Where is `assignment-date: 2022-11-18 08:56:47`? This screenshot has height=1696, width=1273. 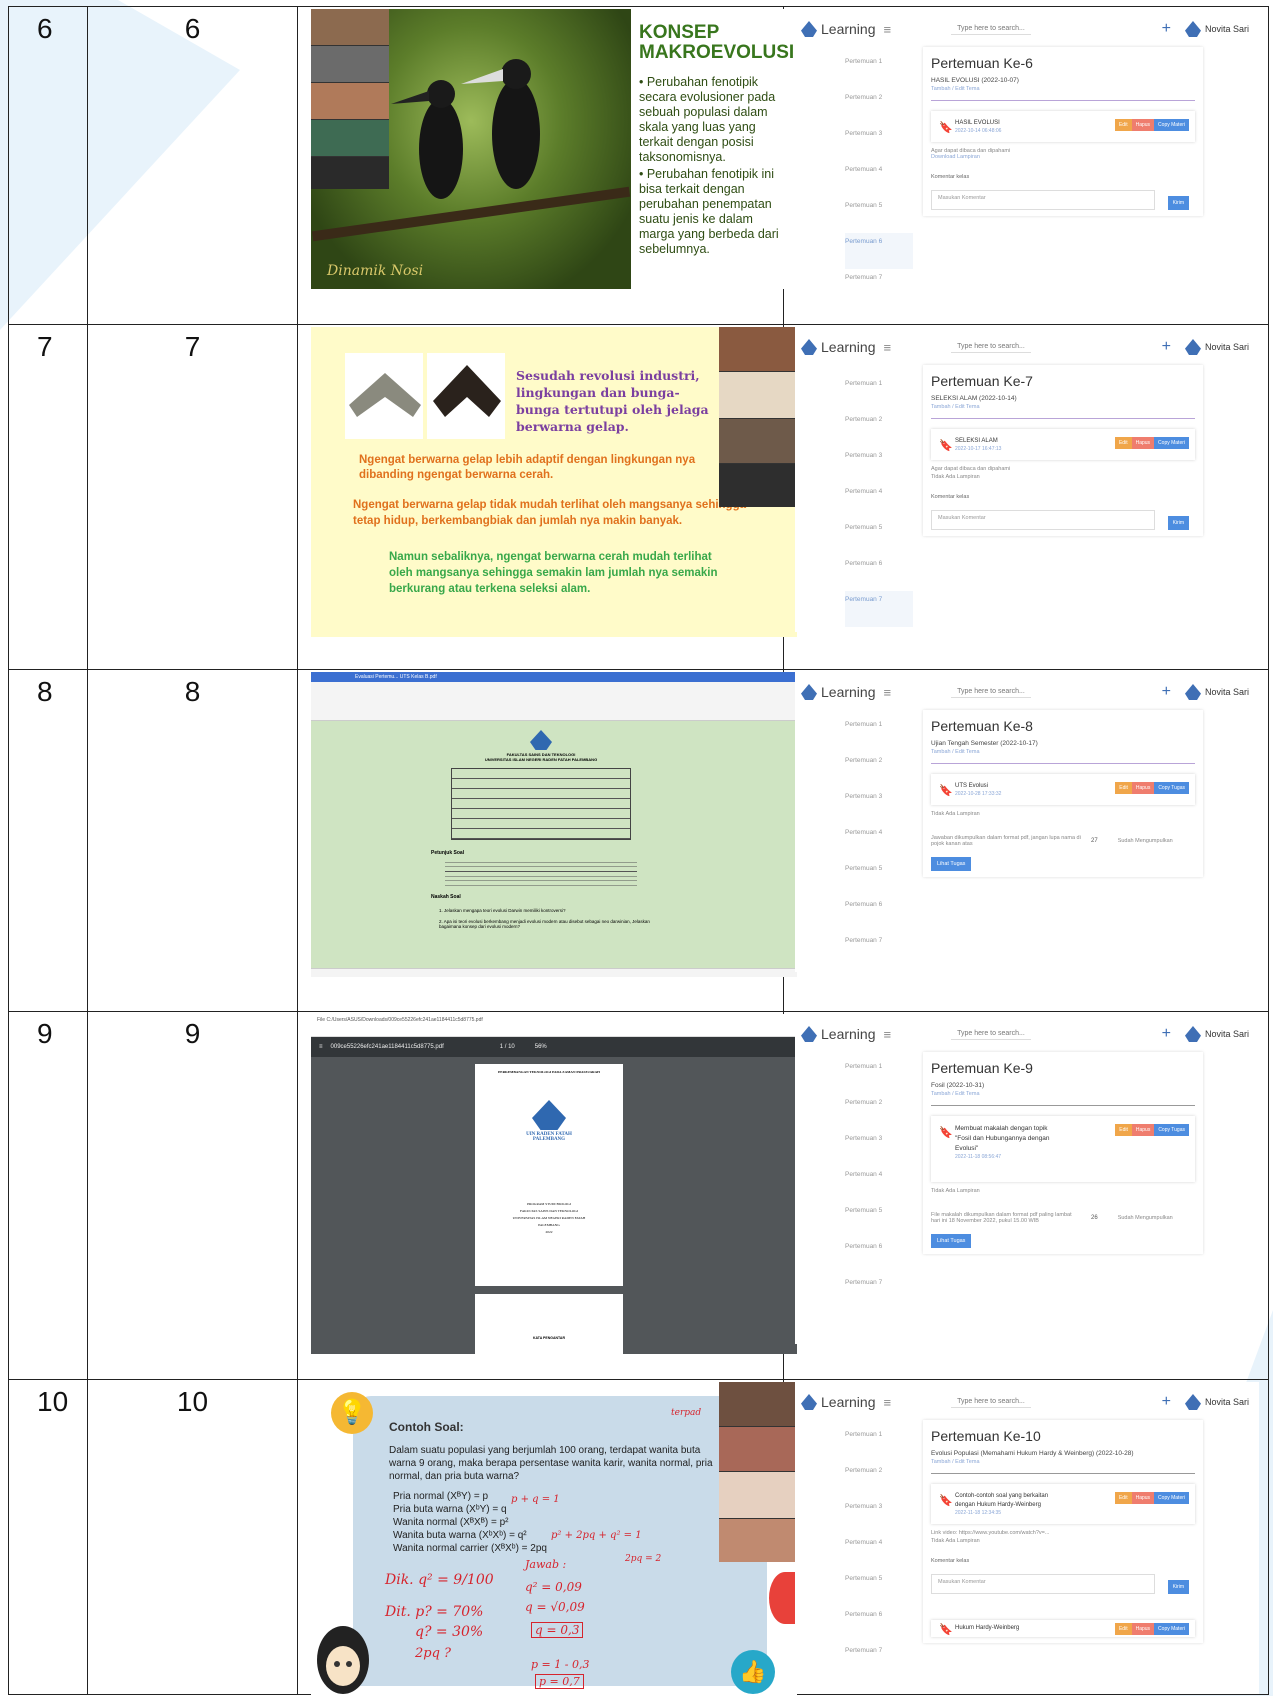
assignment-date: 2022-11-18 08:56:47 is located at coordinates (978, 1157).